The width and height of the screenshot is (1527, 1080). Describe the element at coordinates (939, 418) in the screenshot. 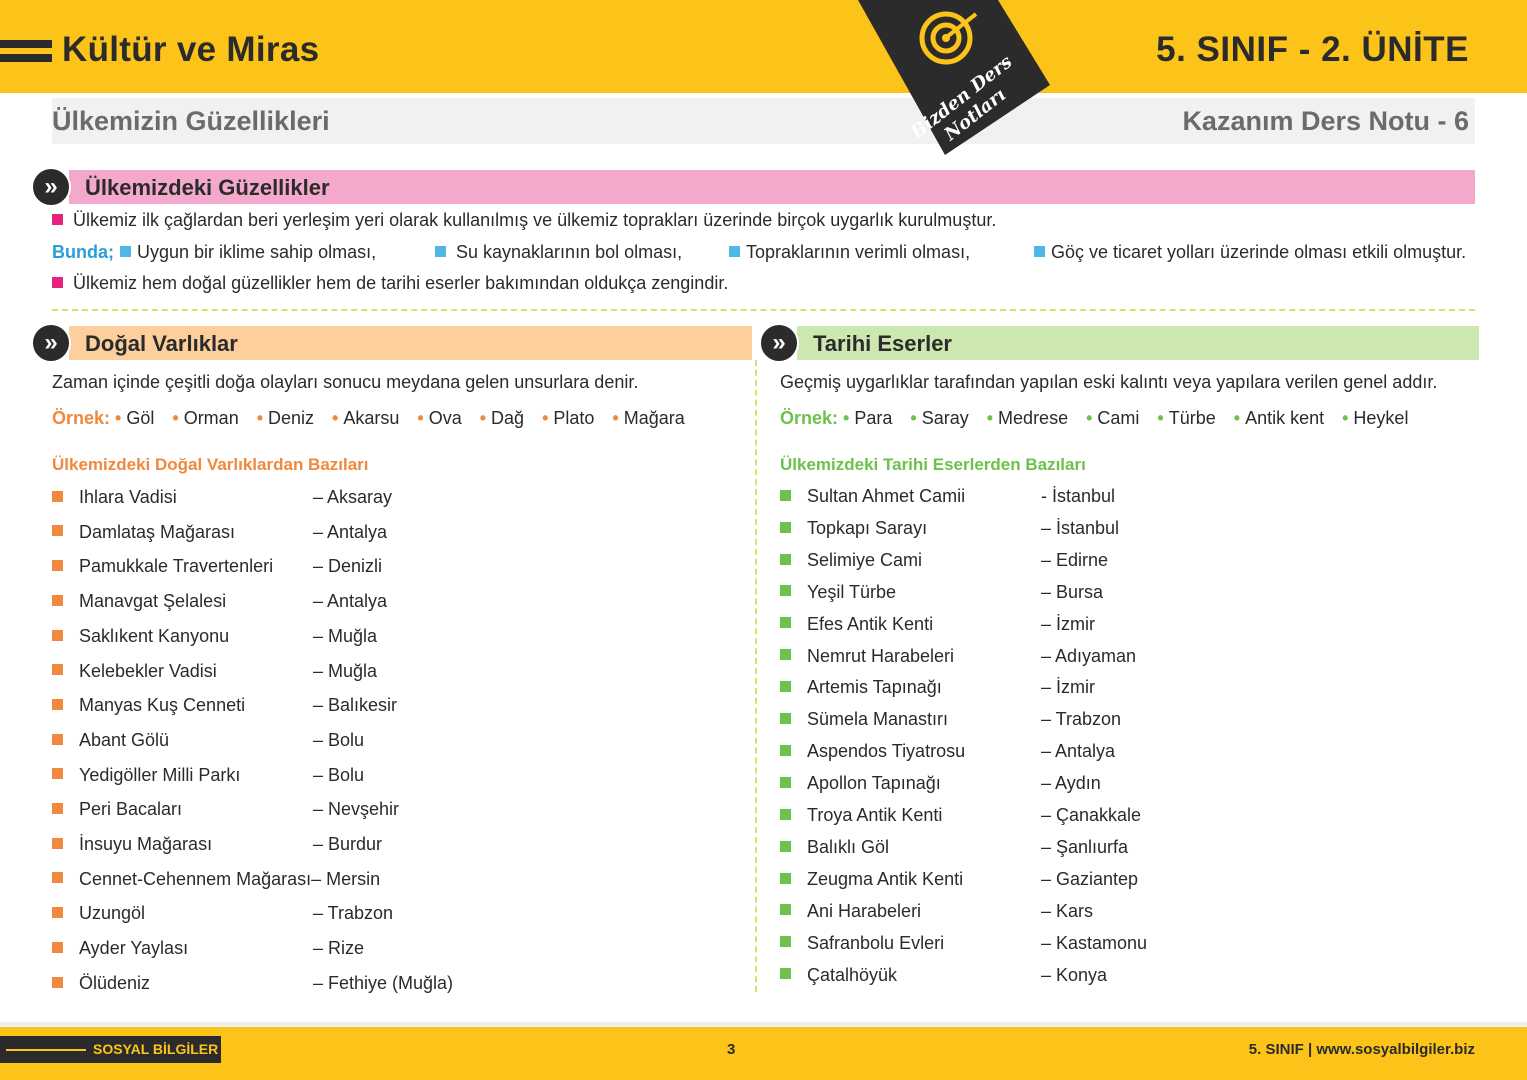

I see `example-item: • Saray` at that location.